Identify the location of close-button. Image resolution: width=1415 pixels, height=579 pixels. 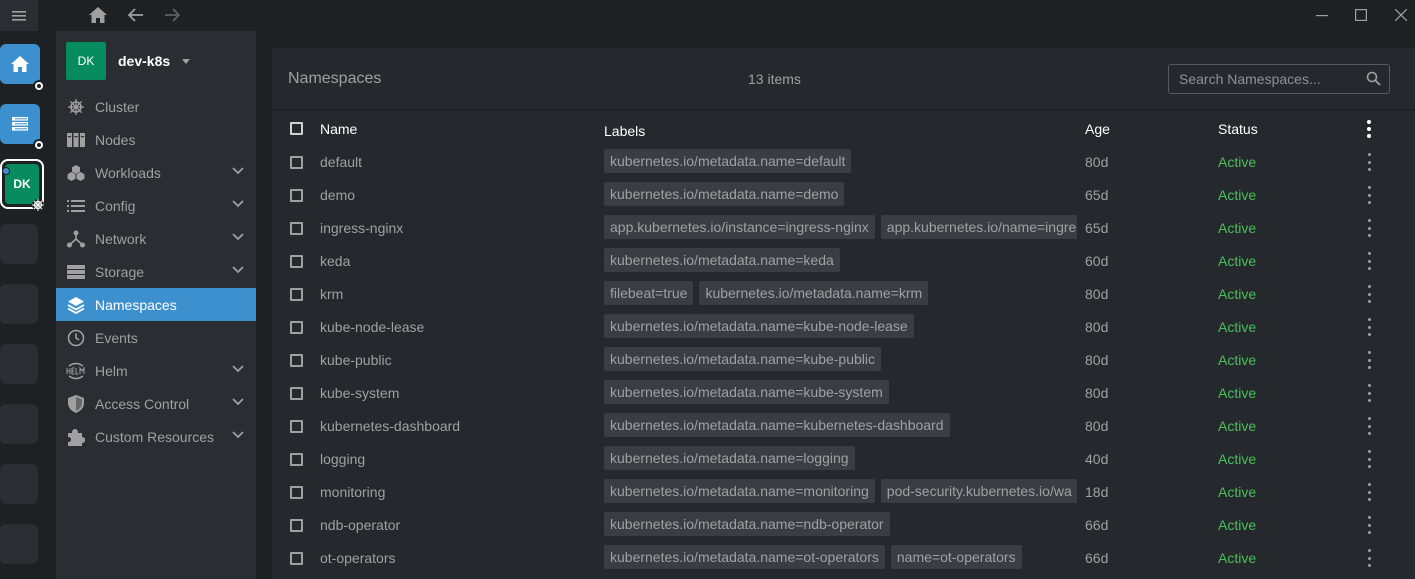
(1401, 15).